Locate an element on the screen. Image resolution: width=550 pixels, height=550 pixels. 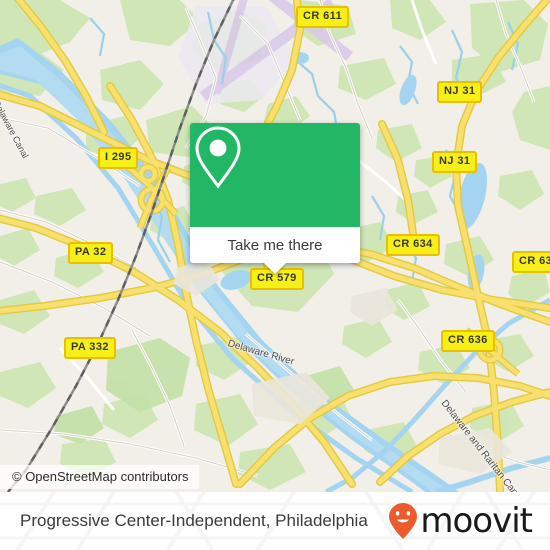
road-shield: CR 611 is located at coordinates (323, 17).